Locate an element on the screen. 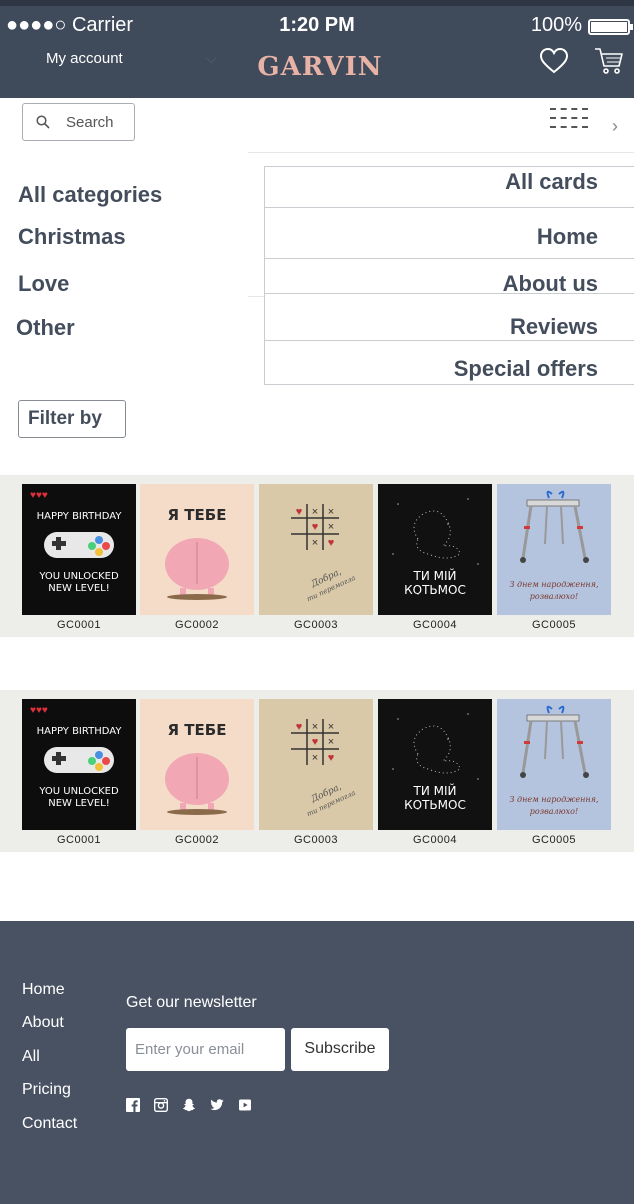  status-bar: ●●●●○ Carrier 1:20 PM 100% is located at coordinates (317, 25).